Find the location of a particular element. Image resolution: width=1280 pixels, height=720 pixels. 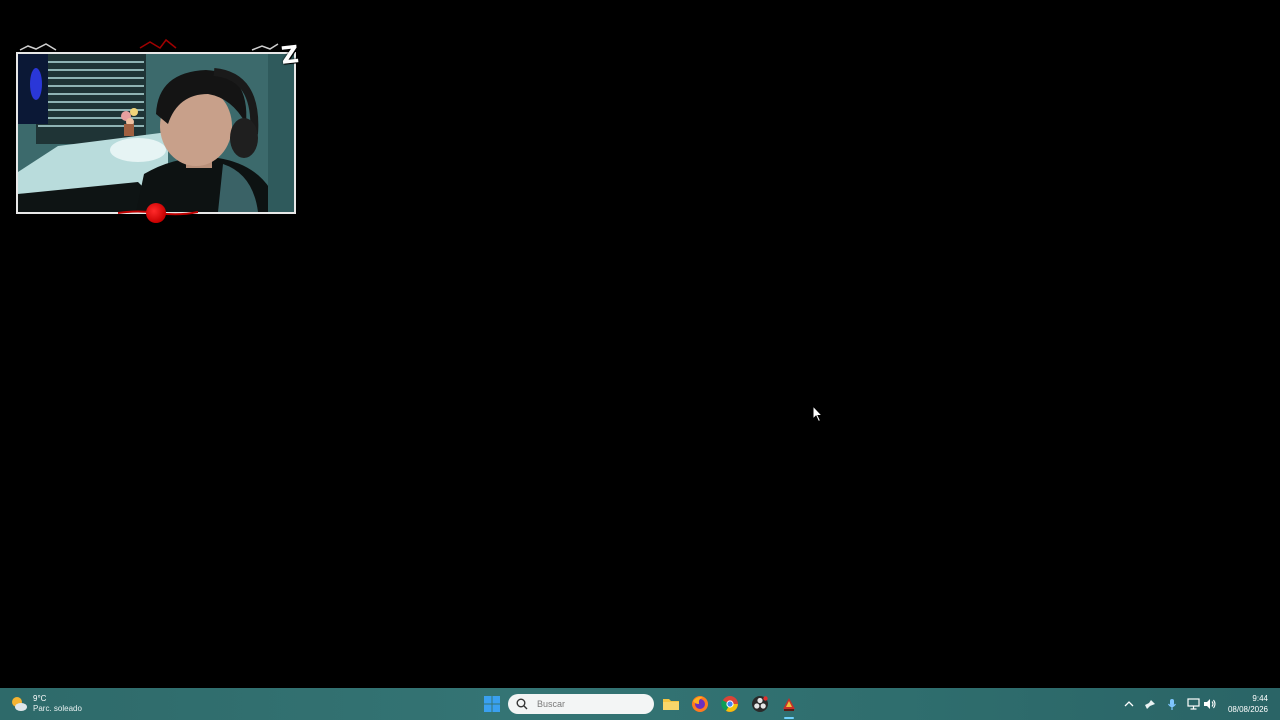

clock-time: 9:44 is located at coordinates (1260, 698).